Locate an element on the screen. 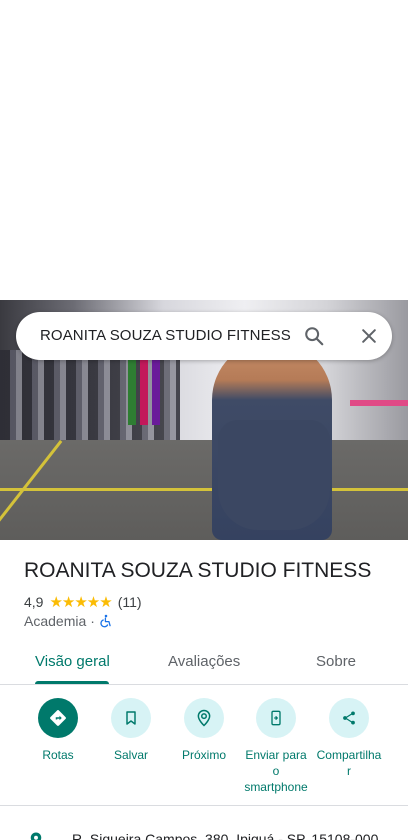 This screenshot has width=408, height=840. send-to-phone-icon is located at coordinates (276, 718).